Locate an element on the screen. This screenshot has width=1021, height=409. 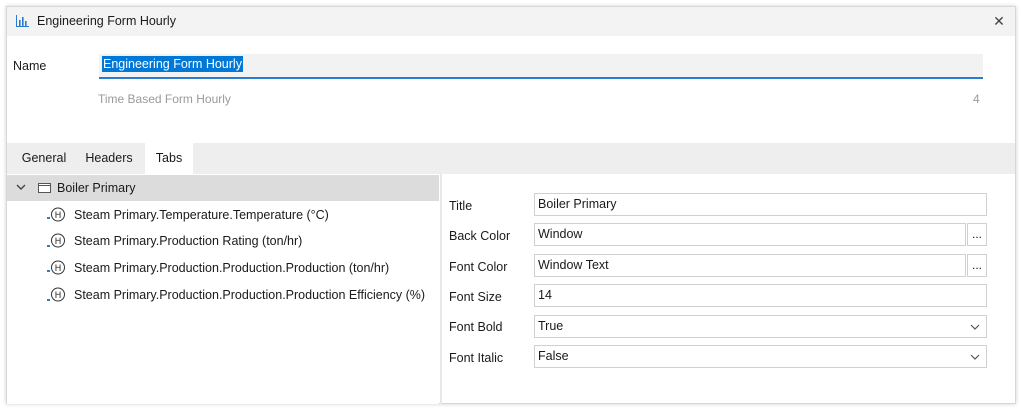
tree-item-label: Steam Primary.Production Rating (ton/hr) is located at coordinates (188, 241).